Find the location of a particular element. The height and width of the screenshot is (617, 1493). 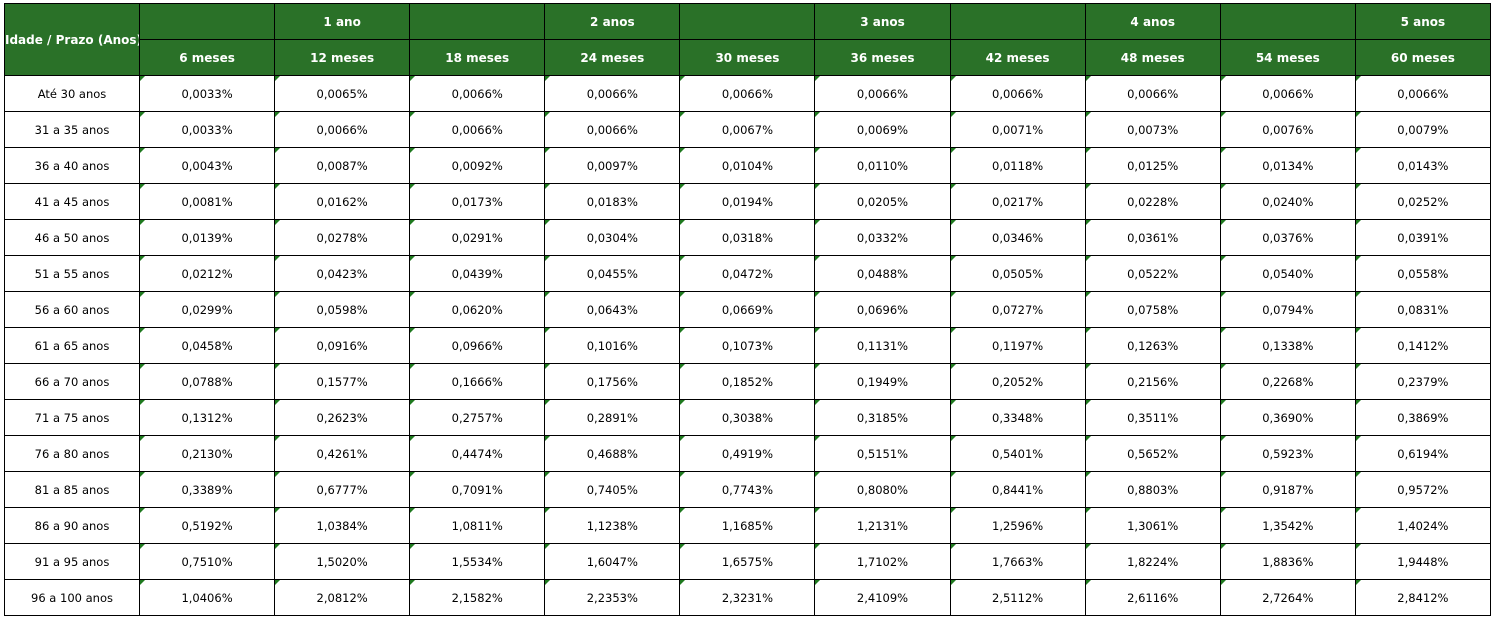

rate-cell: 0,1131% is located at coordinates (882, 345).